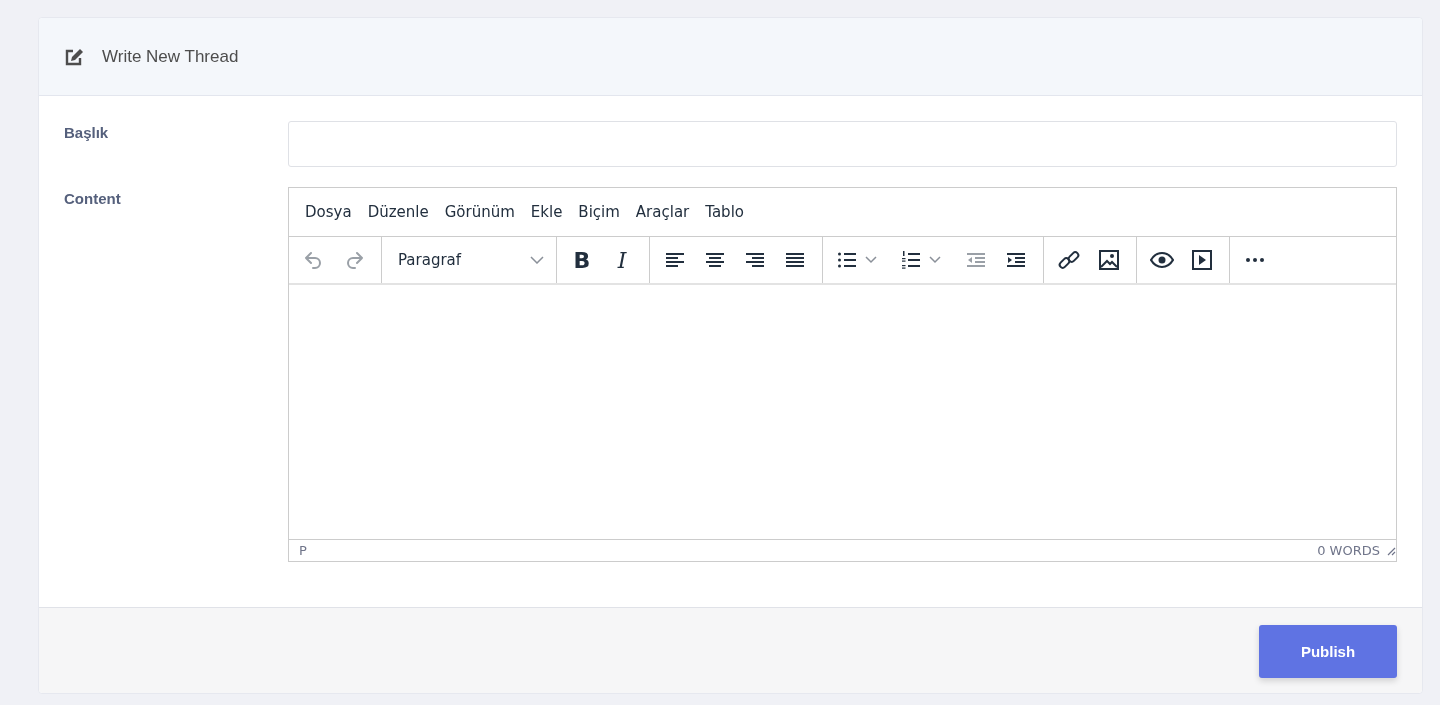 This screenshot has width=1440, height=705. Describe the element at coordinates (93, 199) in the screenshot. I see `field-label: Content` at that location.